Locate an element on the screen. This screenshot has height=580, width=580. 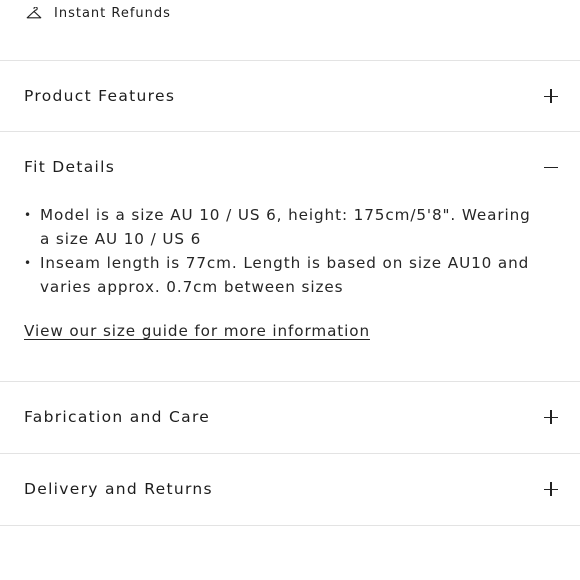
minus-icon is located at coordinates (551, 167).